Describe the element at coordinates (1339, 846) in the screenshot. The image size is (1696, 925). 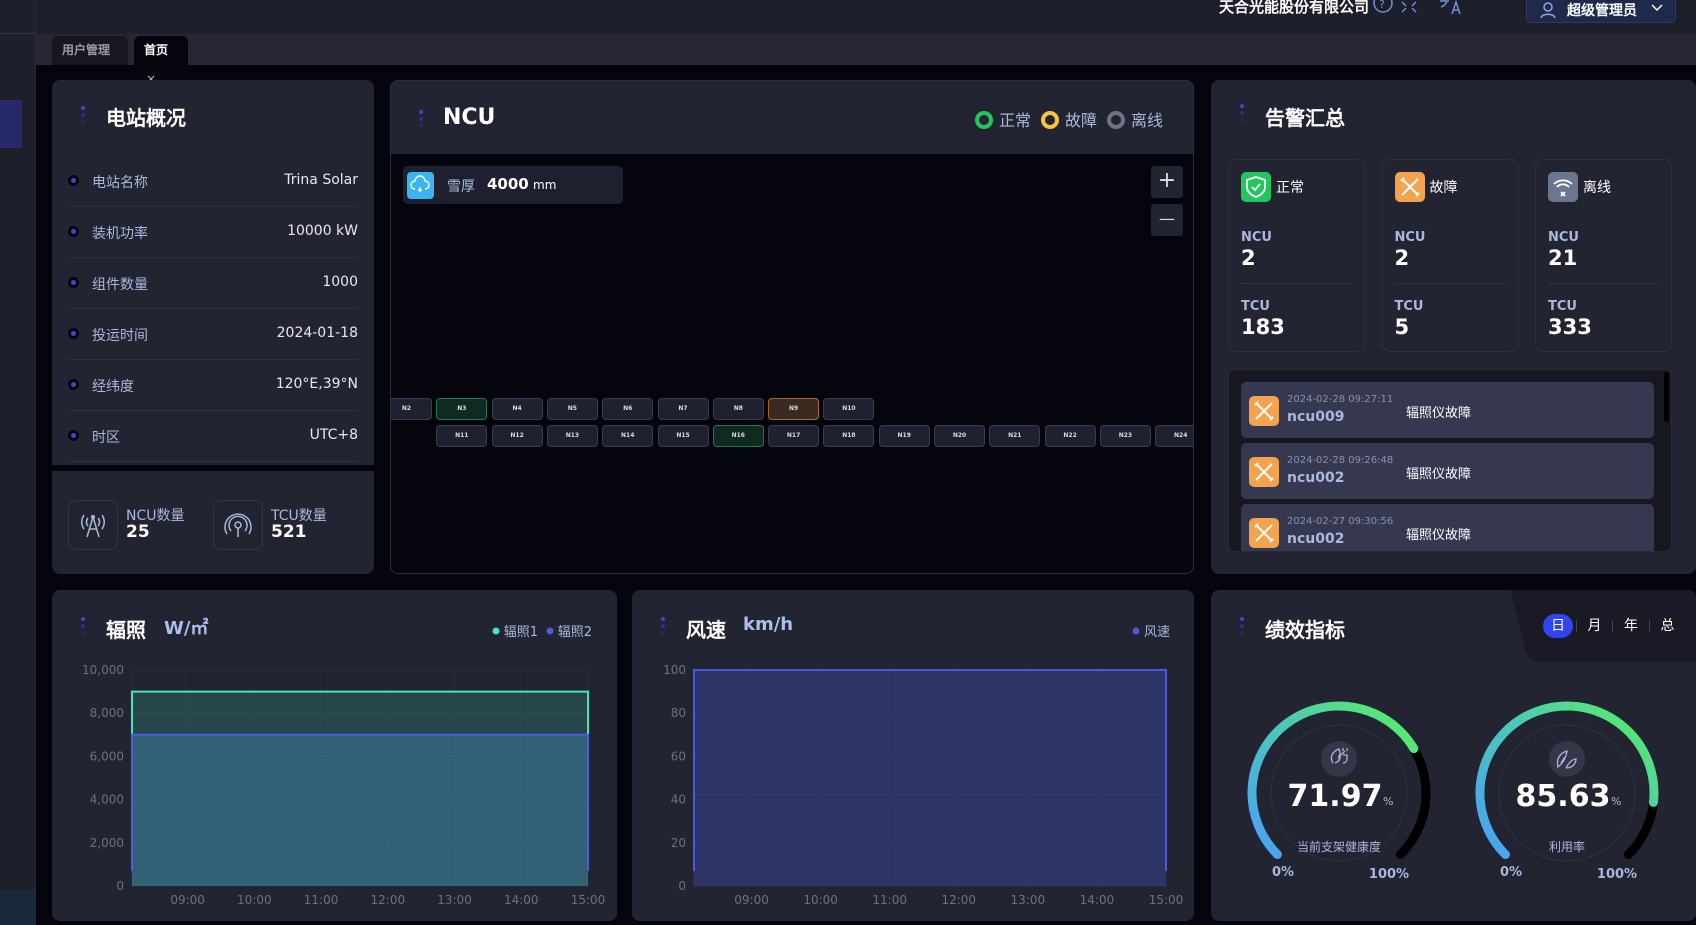
I see `gauge-label: 当前支架健康度` at that location.